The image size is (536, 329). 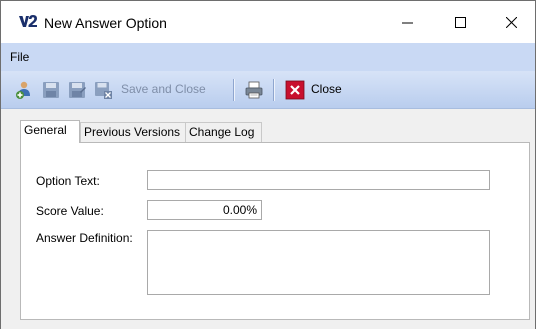 What do you see at coordinates (28, 21) in the screenshot?
I see `v2-logo-icon` at bounding box center [28, 21].